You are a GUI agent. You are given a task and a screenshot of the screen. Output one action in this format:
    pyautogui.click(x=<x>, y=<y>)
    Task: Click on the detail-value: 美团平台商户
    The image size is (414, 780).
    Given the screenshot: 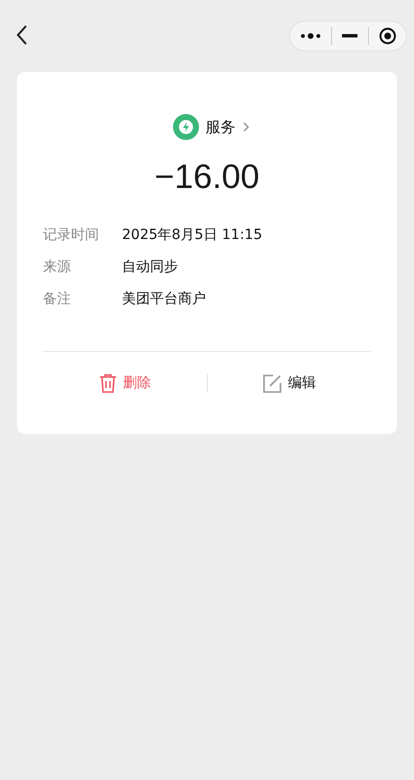 What is the action you would take?
    pyautogui.click(x=164, y=299)
    